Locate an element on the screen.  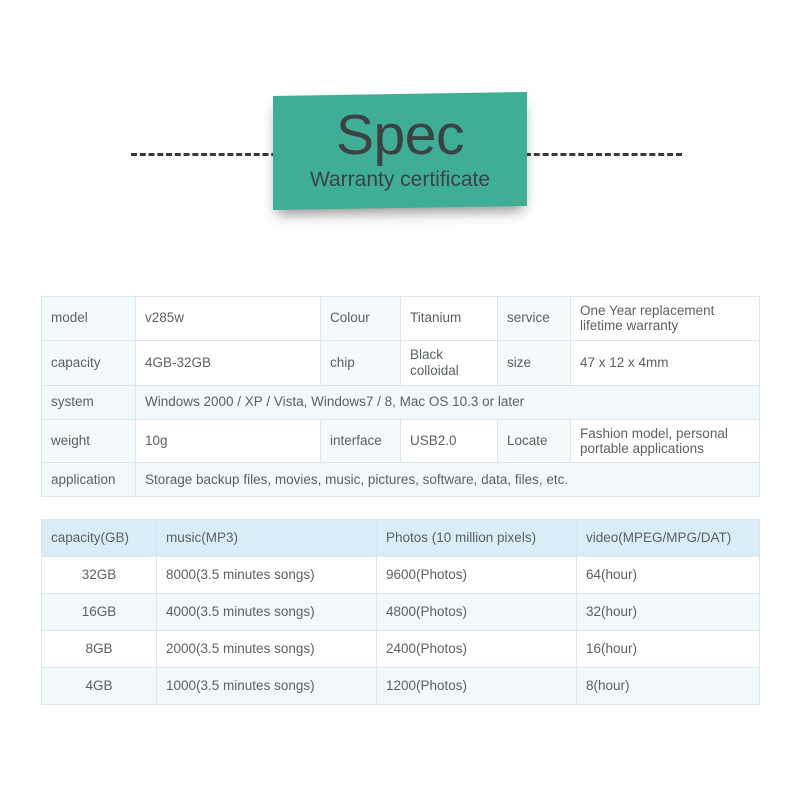
spec-value: 10g is located at coordinates (228, 441).